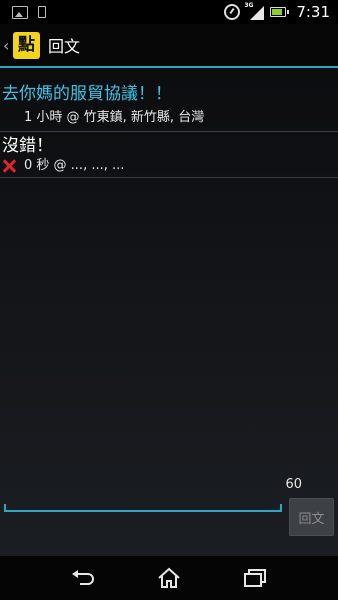 The width and height of the screenshot is (338, 600). Describe the element at coordinates (20, 12) in the screenshot. I see `image-notification-icon` at that location.